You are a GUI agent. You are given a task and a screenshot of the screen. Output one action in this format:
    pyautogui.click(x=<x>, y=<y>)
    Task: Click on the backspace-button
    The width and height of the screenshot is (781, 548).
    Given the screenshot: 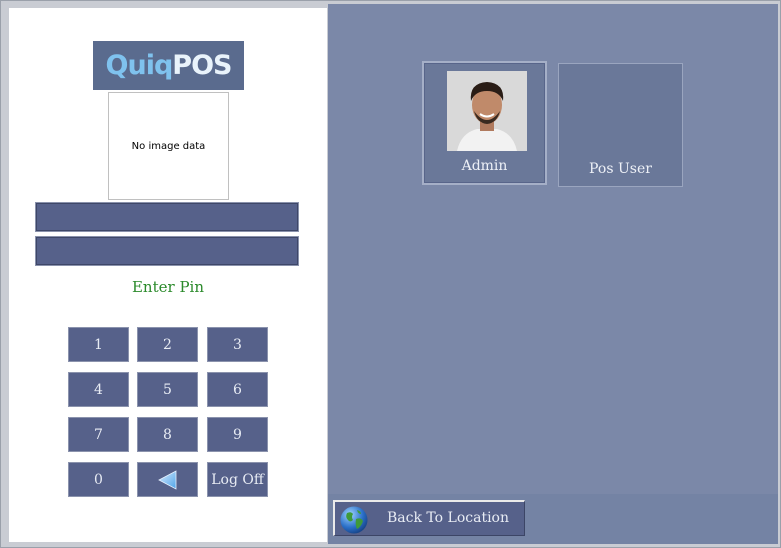 What is the action you would take?
    pyautogui.click(x=167, y=479)
    